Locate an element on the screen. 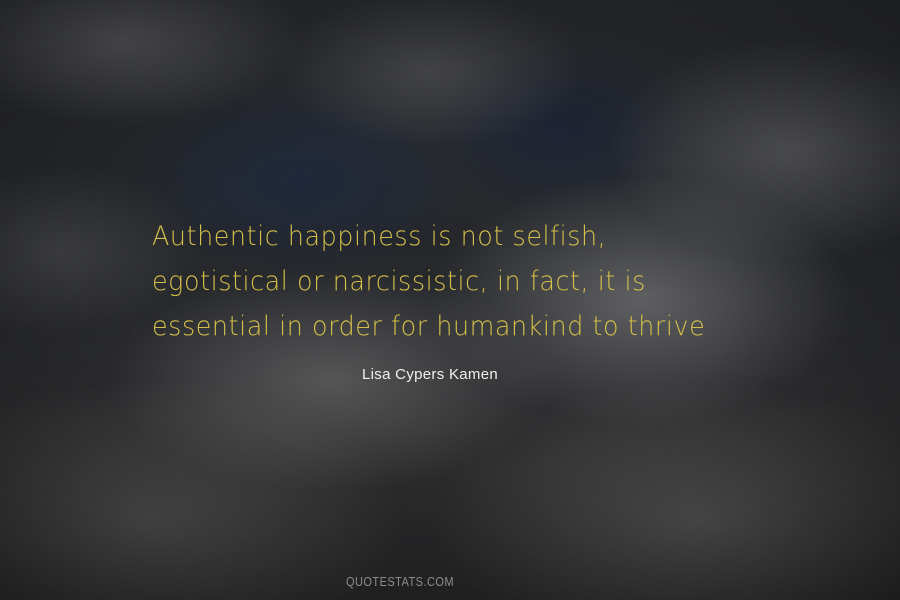 The height and width of the screenshot is (600, 900). quote-line-1: Authentic happiness is not selfish, is located at coordinates (379, 236).